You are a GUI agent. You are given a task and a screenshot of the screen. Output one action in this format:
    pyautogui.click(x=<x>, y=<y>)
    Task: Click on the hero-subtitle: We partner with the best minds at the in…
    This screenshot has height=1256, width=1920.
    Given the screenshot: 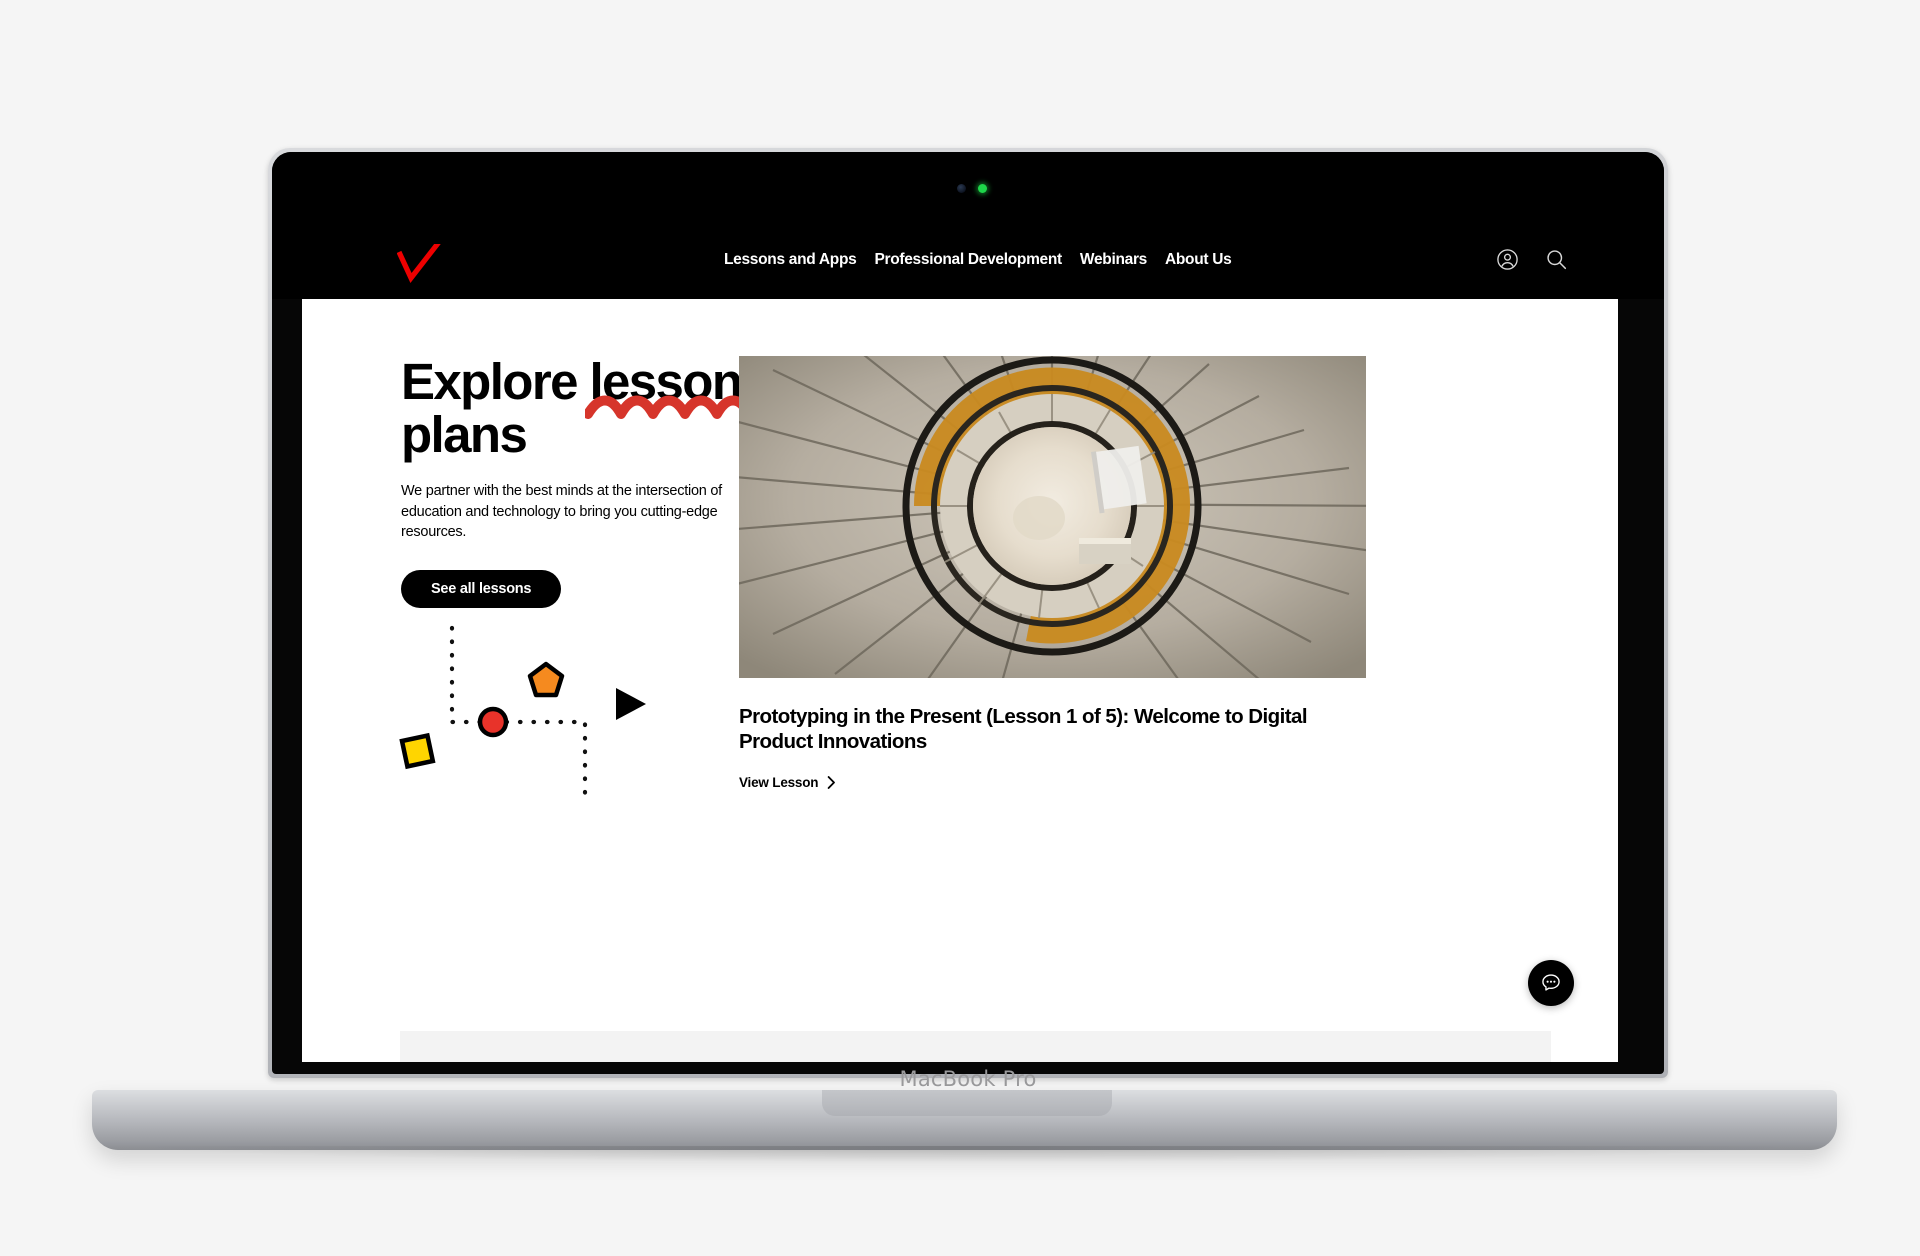 What is the action you would take?
    pyautogui.click(x=561, y=512)
    